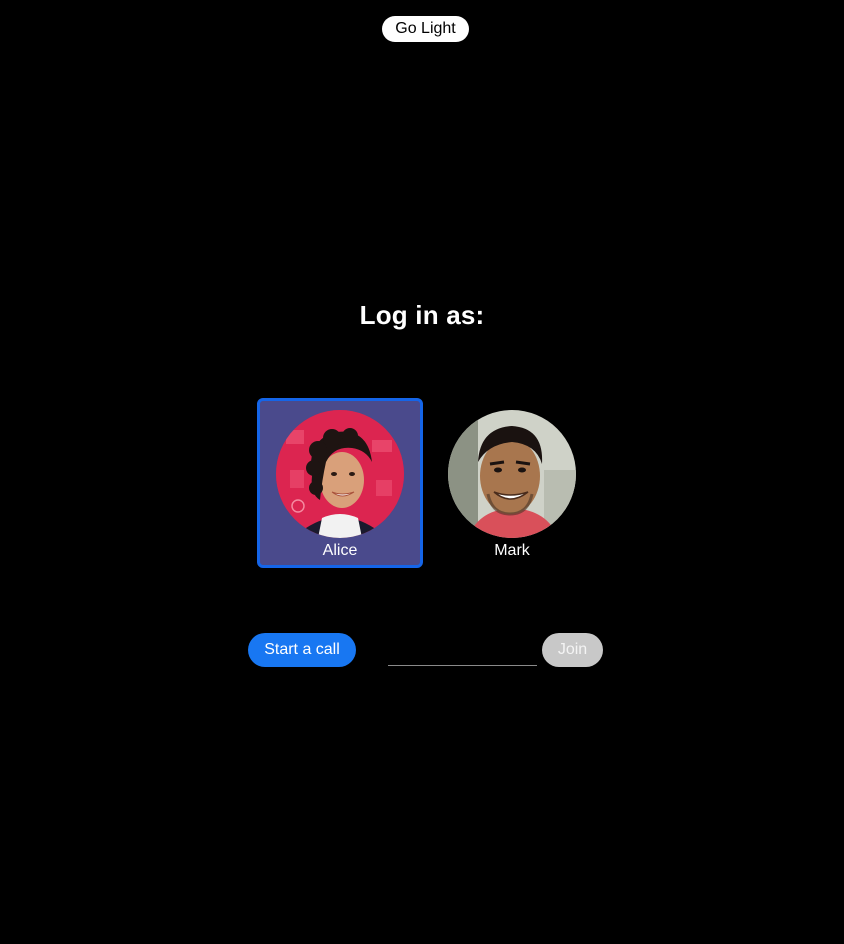 The height and width of the screenshot is (944, 844). I want to click on user-name-alice: Alice, so click(340, 550).